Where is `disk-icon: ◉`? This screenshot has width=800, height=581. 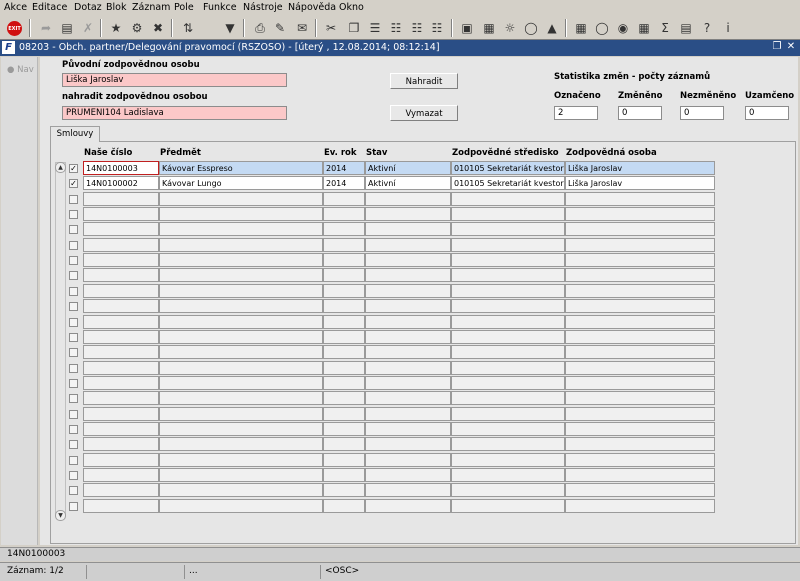 disk-icon: ◉ is located at coordinates (623, 28).